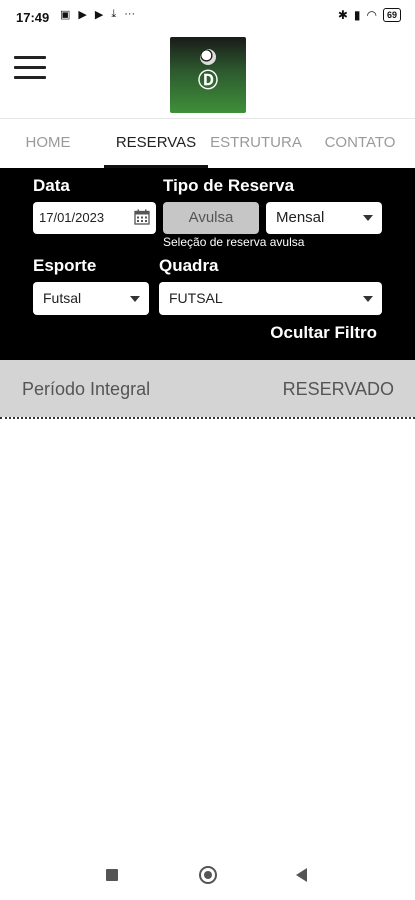 This screenshot has width=415, height=900. Describe the element at coordinates (338, 389) in the screenshot. I see `reservation-status: RESERVADO` at that location.